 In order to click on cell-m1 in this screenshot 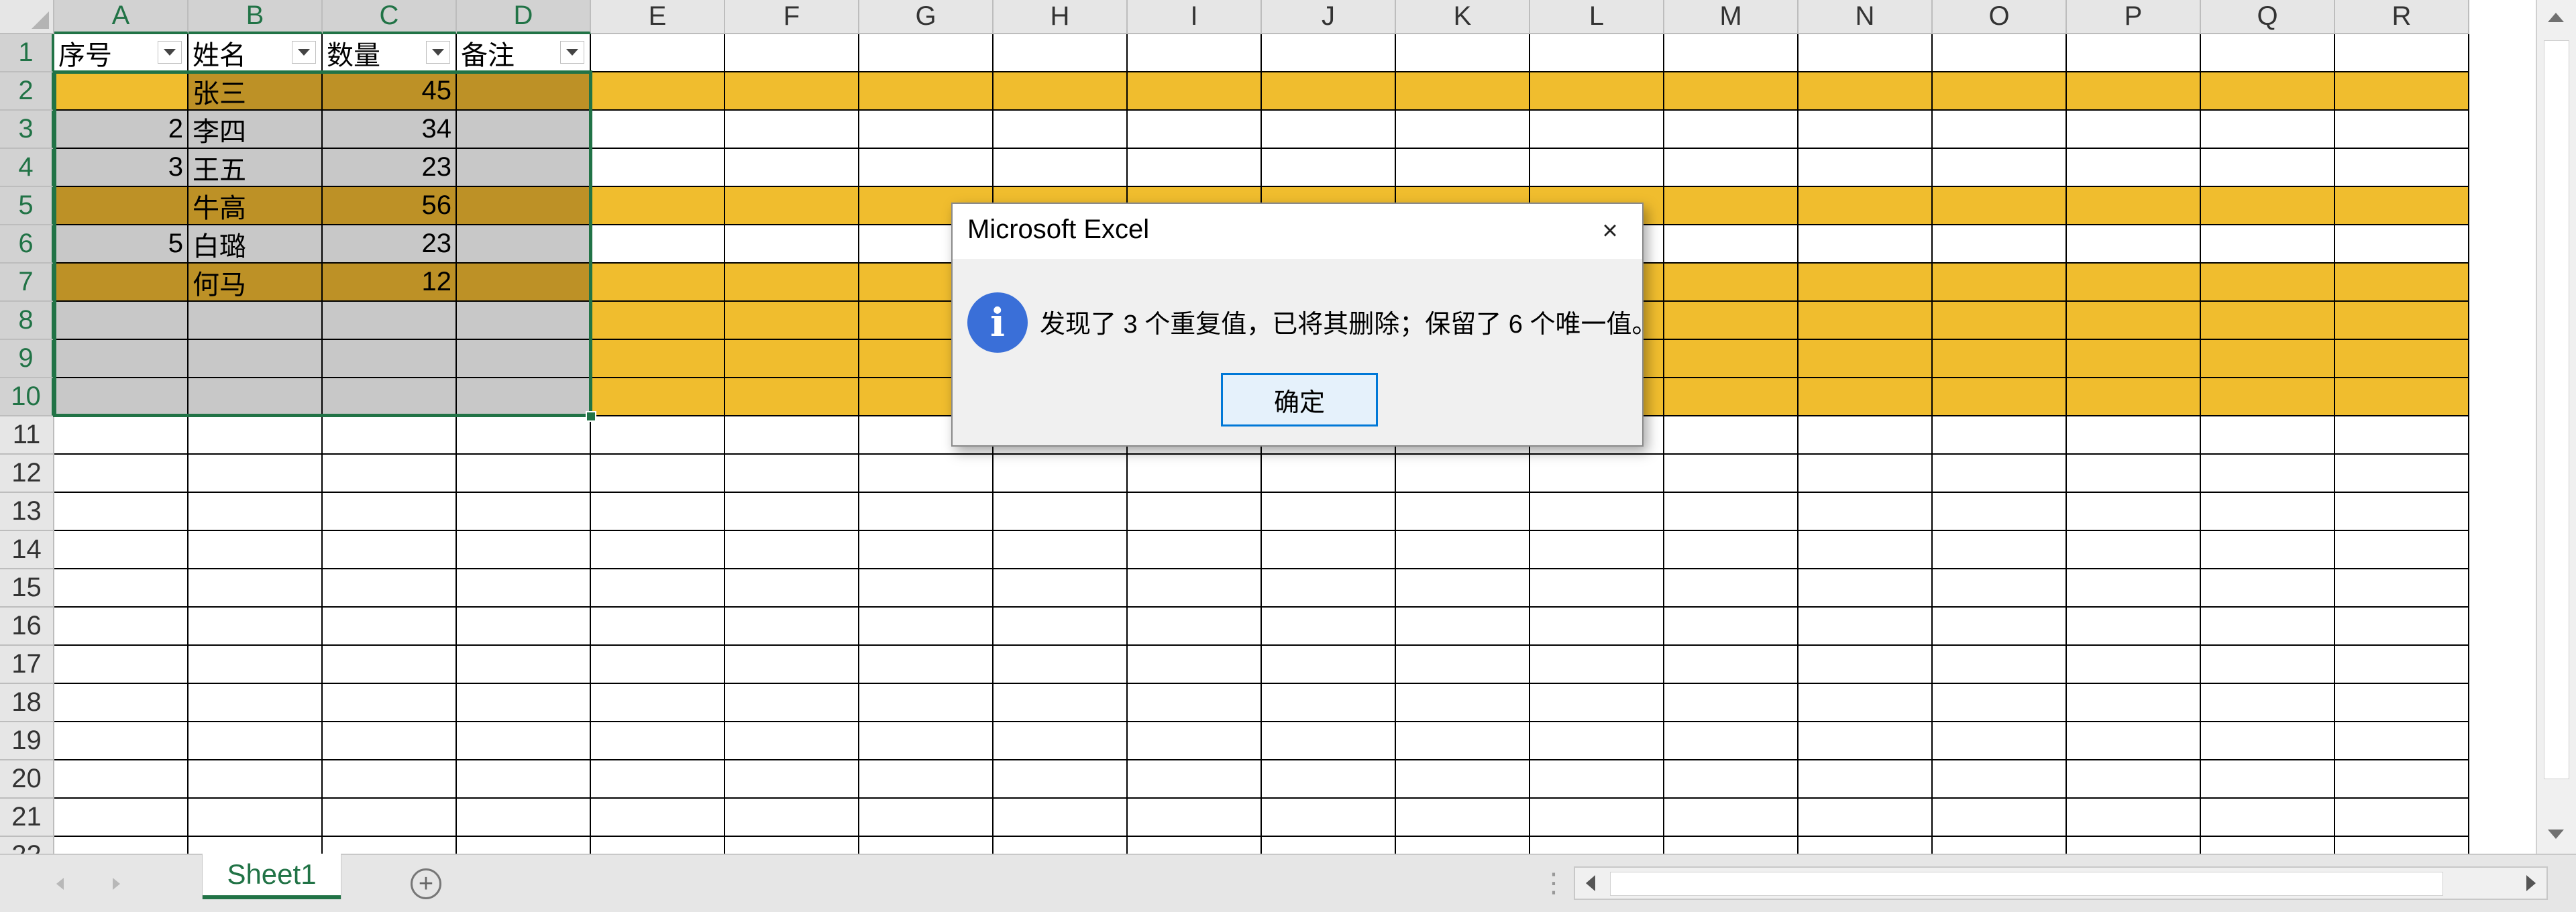, I will do `click(1731, 53)`.